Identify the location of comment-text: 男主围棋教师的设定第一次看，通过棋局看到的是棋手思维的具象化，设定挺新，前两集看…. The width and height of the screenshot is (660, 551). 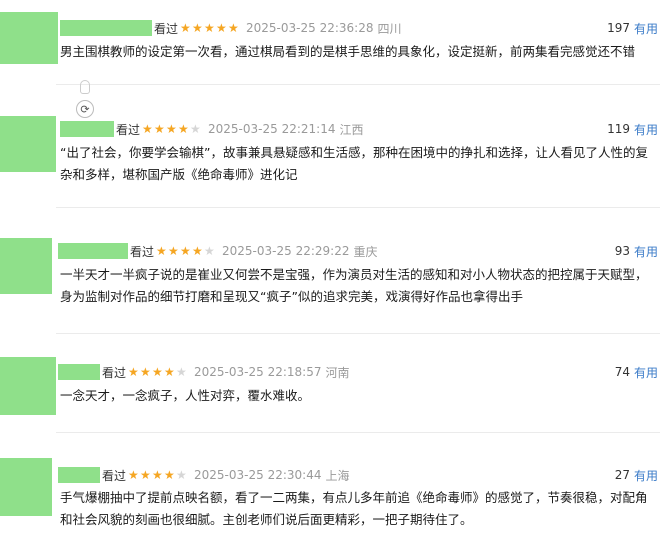
(348, 51).